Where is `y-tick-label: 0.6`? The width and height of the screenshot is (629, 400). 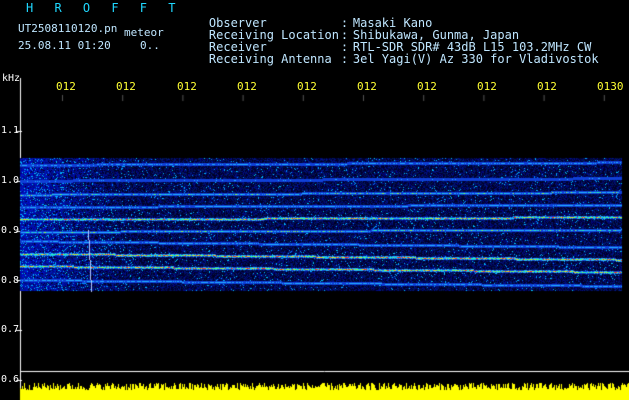 y-tick-label: 0.6 is located at coordinates (10, 379).